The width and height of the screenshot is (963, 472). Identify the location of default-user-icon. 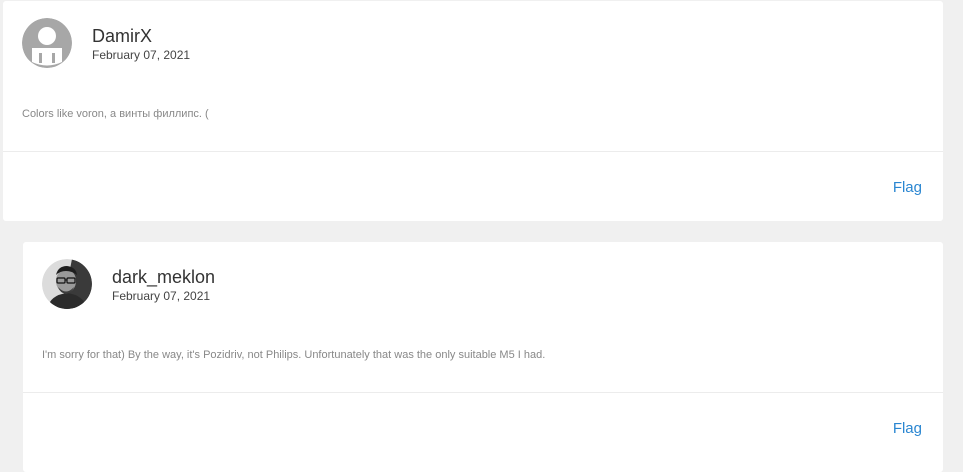
(47, 43).